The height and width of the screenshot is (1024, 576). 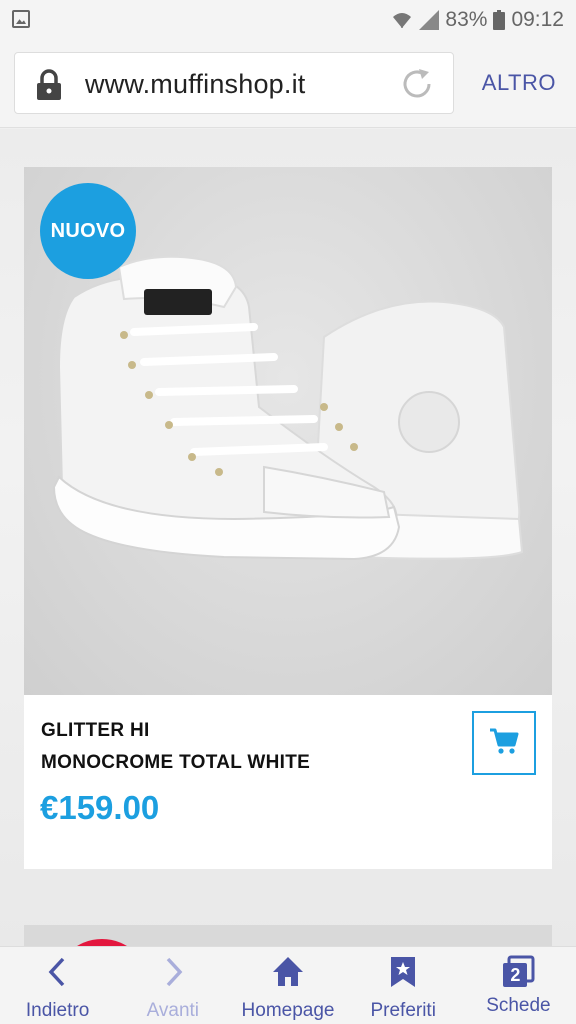 What do you see at coordinates (417, 86) in the screenshot?
I see `reload-icon` at bounding box center [417, 86].